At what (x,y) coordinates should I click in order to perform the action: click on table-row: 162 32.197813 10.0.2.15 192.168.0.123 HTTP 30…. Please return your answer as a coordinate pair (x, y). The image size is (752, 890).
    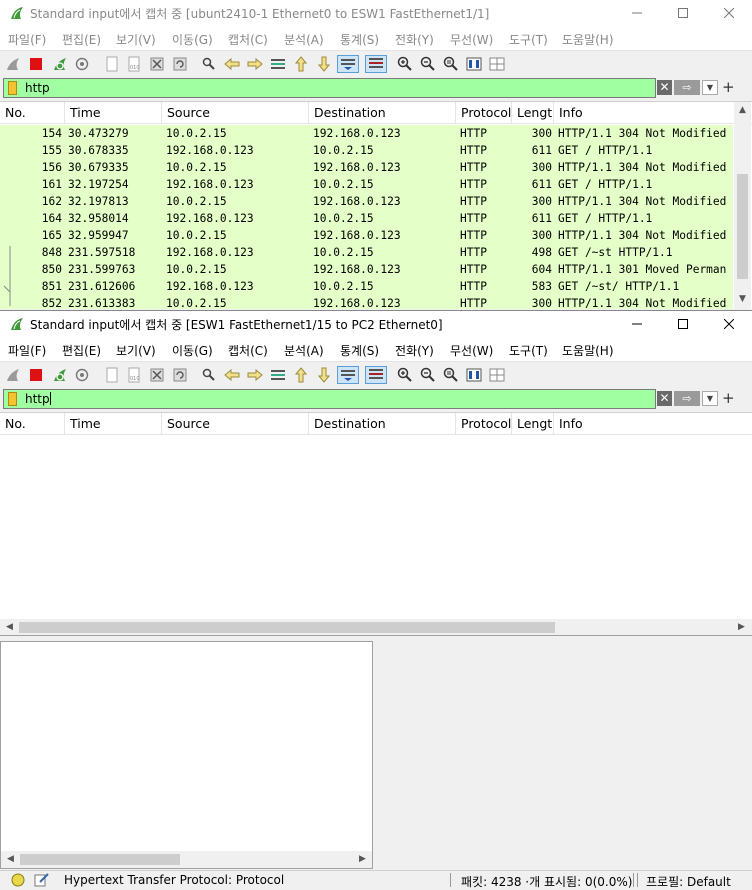
    Looking at the image, I should click on (366, 201).